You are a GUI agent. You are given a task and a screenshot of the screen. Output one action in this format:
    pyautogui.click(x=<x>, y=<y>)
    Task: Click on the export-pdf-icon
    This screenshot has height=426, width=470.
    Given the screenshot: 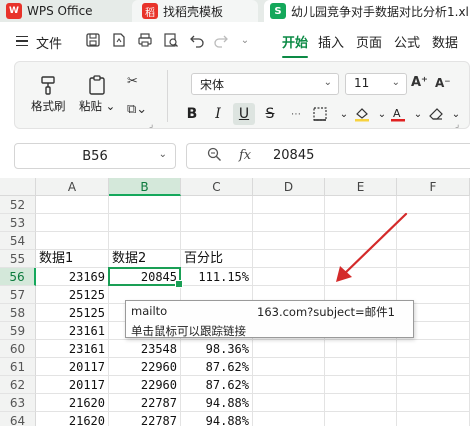 What is the action you would take?
    pyautogui.click(x=119, y=40)
    